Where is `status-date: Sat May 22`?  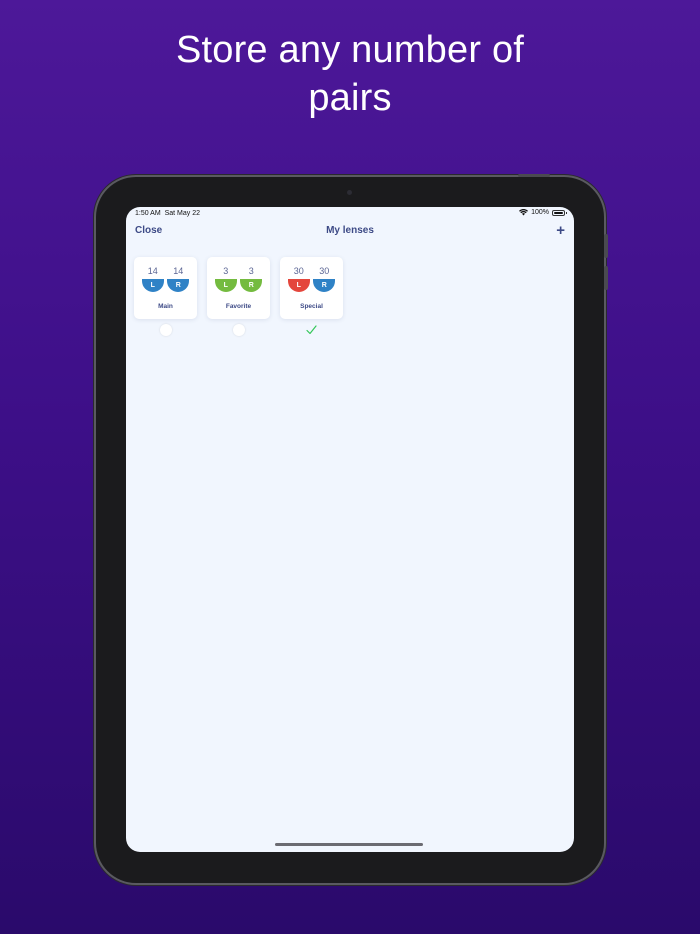
status-date: Sat May 22 is located at coordinates (182, 213).